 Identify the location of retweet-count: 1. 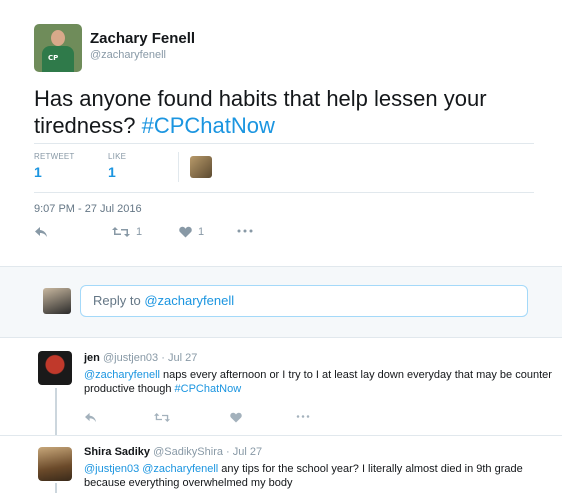
(139, 232).